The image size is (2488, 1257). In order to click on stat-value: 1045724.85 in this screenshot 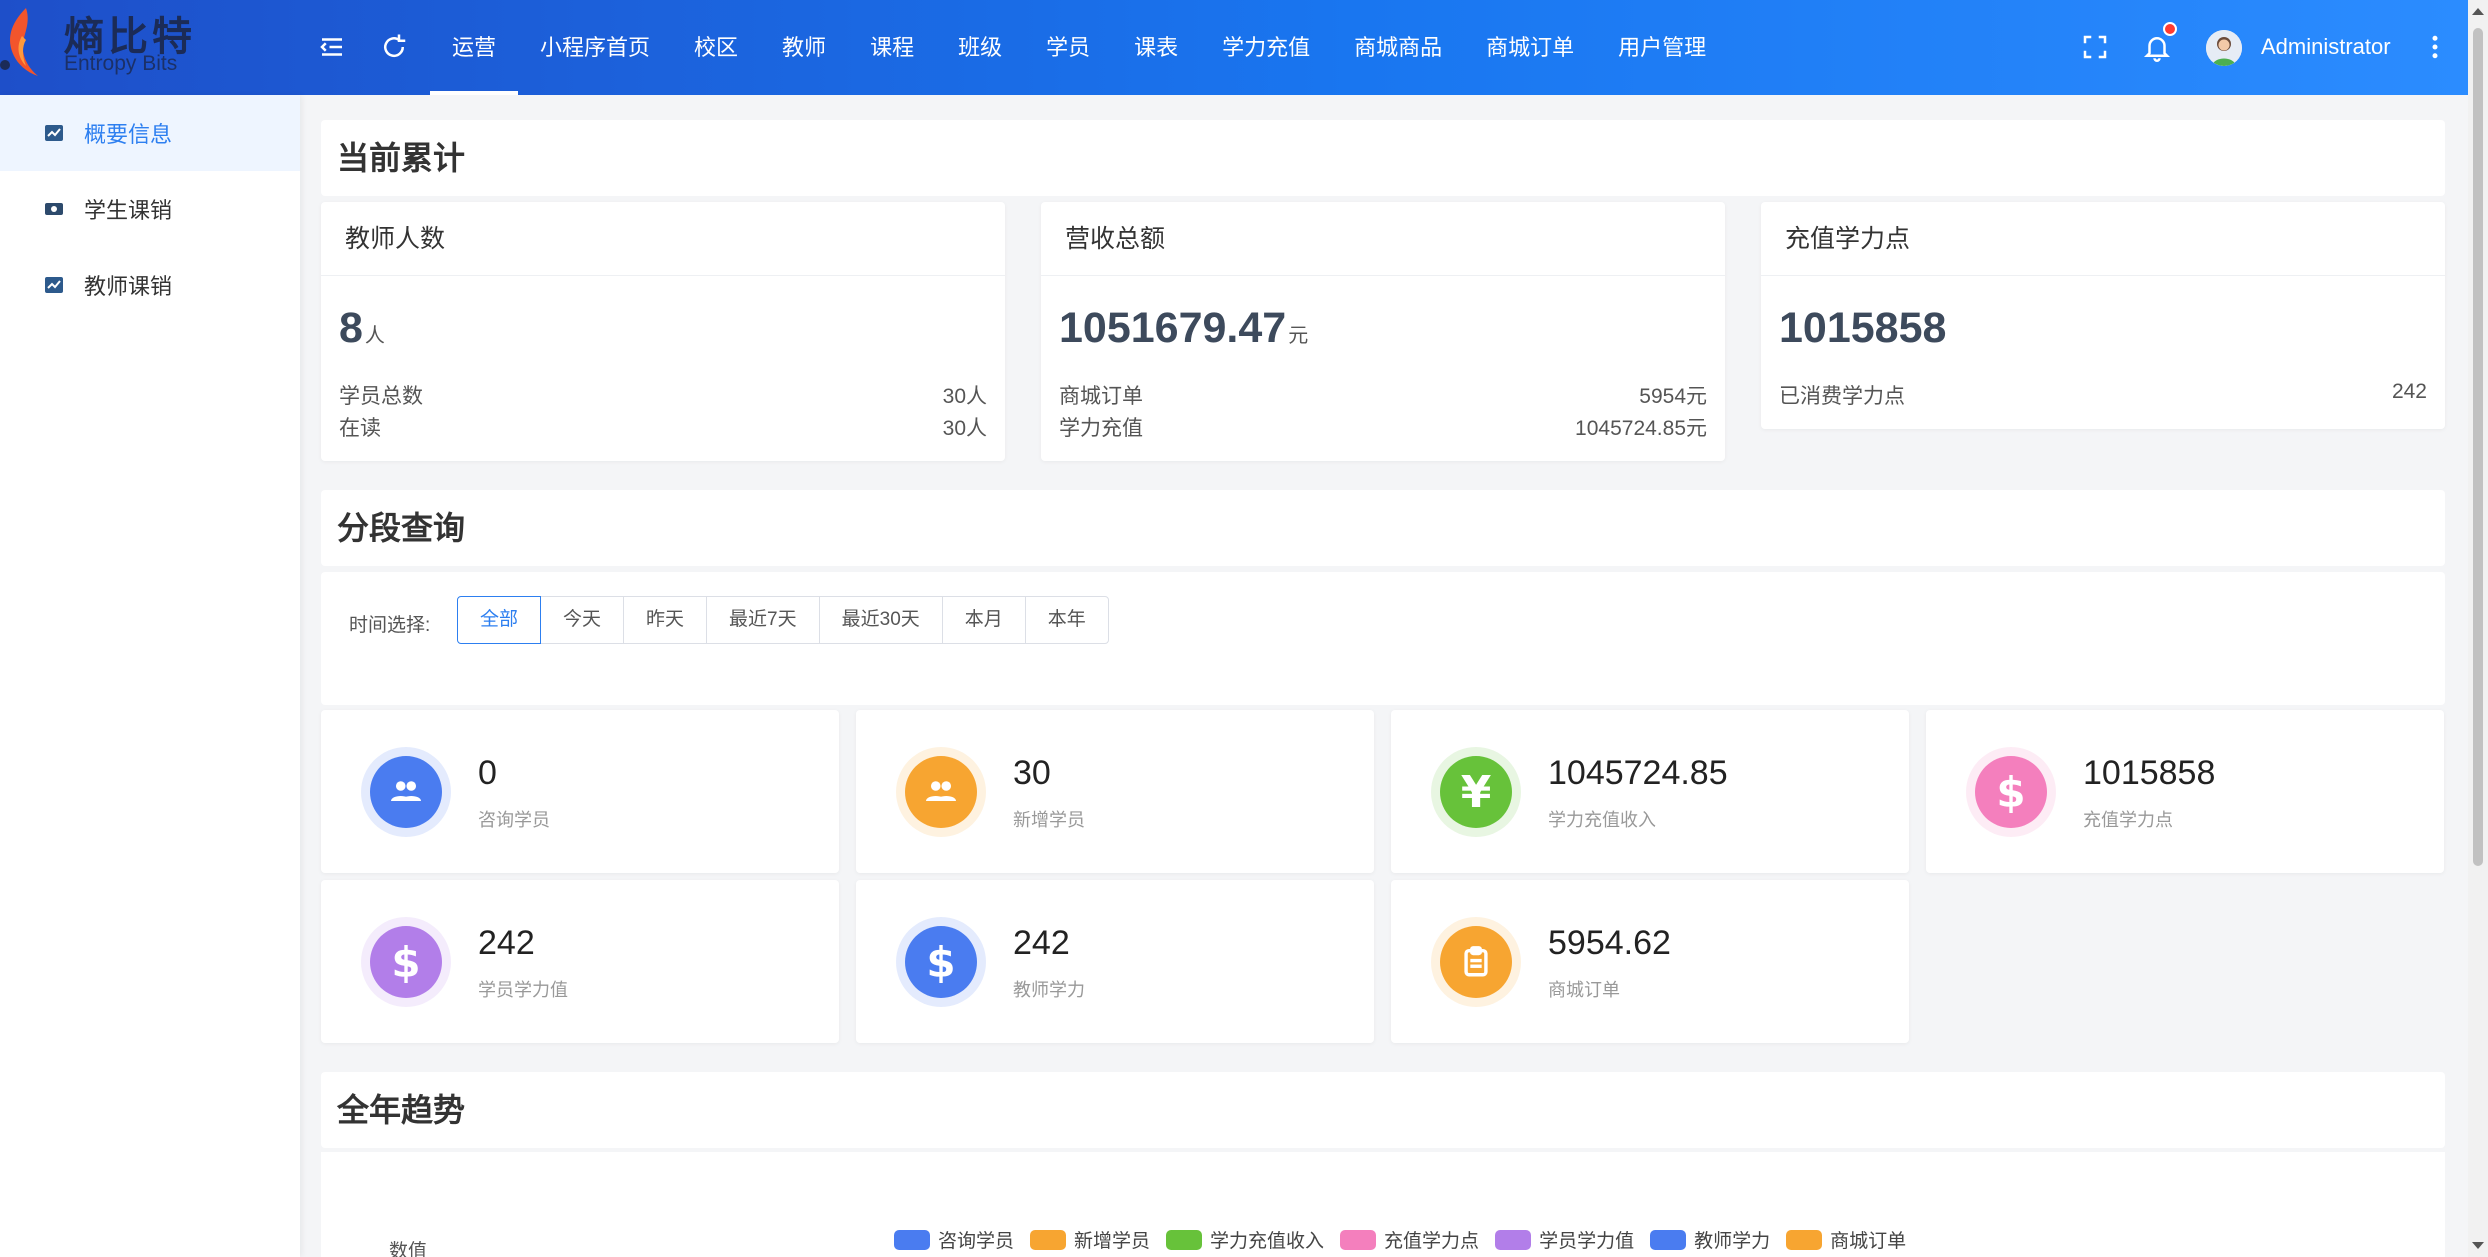, I will do `click(1638, 773)`.